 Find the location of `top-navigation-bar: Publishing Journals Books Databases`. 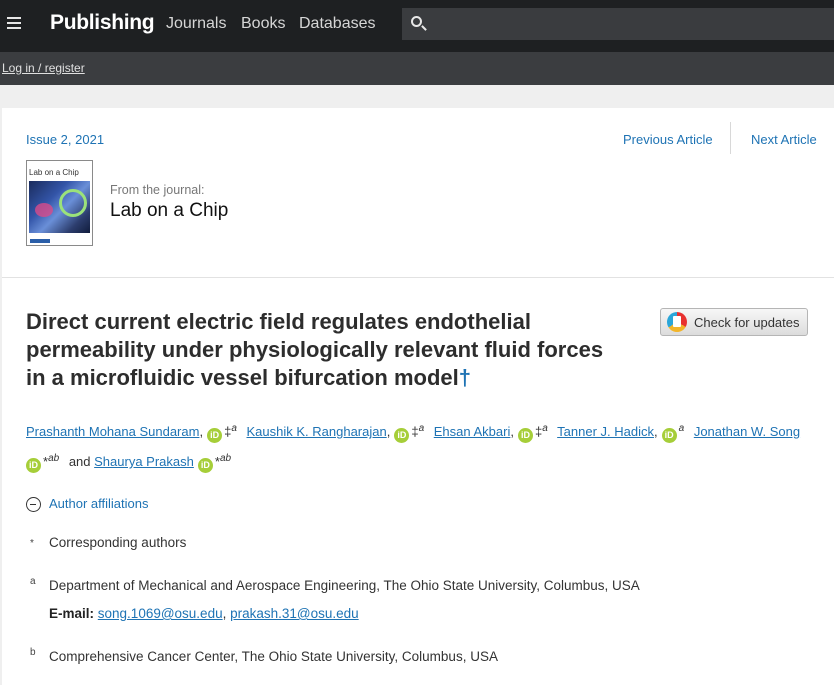

top-navigation-bar: Publishing Journals Books Databases is located at coordinates (417, 26).